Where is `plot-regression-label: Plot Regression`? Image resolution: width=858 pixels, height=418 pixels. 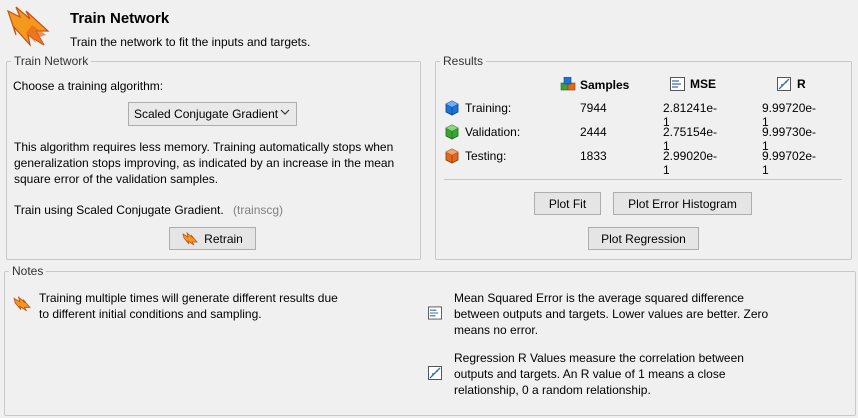 plot-regression-label: Plot Regression is located at coordinates (643, 238).